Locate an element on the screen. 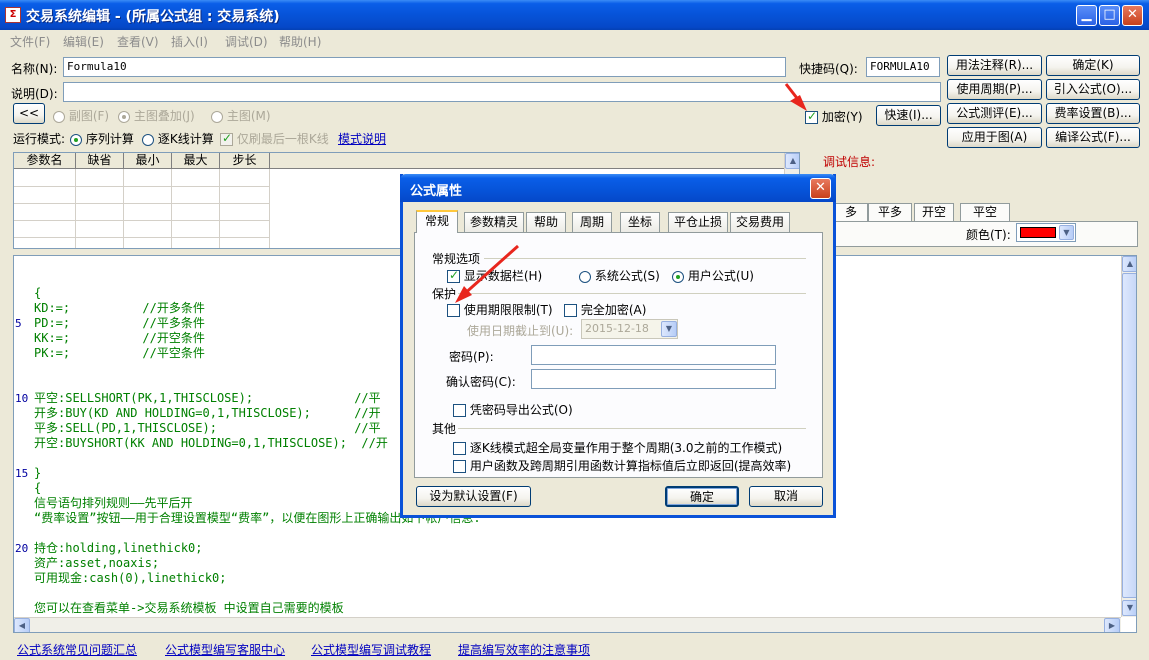  arrow-to-encrypt is located at coordinates (795, 97).